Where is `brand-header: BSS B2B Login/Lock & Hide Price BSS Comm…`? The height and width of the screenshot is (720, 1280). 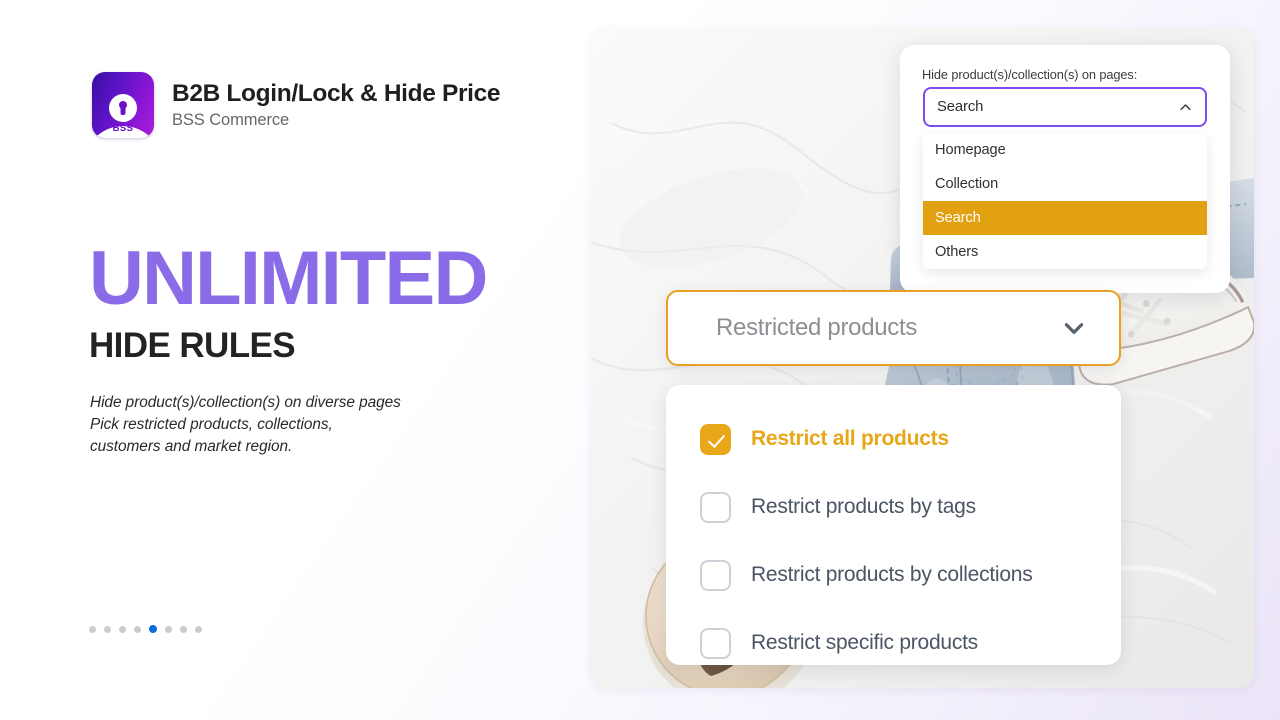
brand-header: BSS B2B Login/Lock & Hide Price BSS Comm… is located at coordinates (296, 105).